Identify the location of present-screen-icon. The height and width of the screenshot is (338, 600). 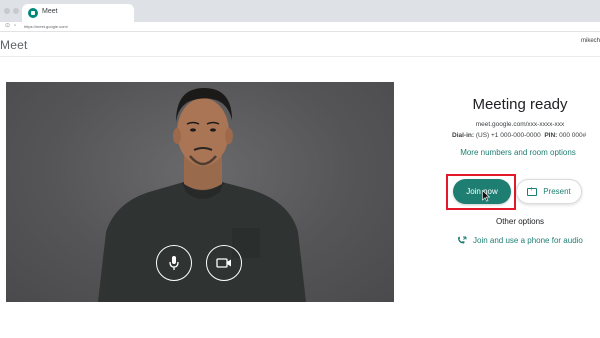
(532, 191).